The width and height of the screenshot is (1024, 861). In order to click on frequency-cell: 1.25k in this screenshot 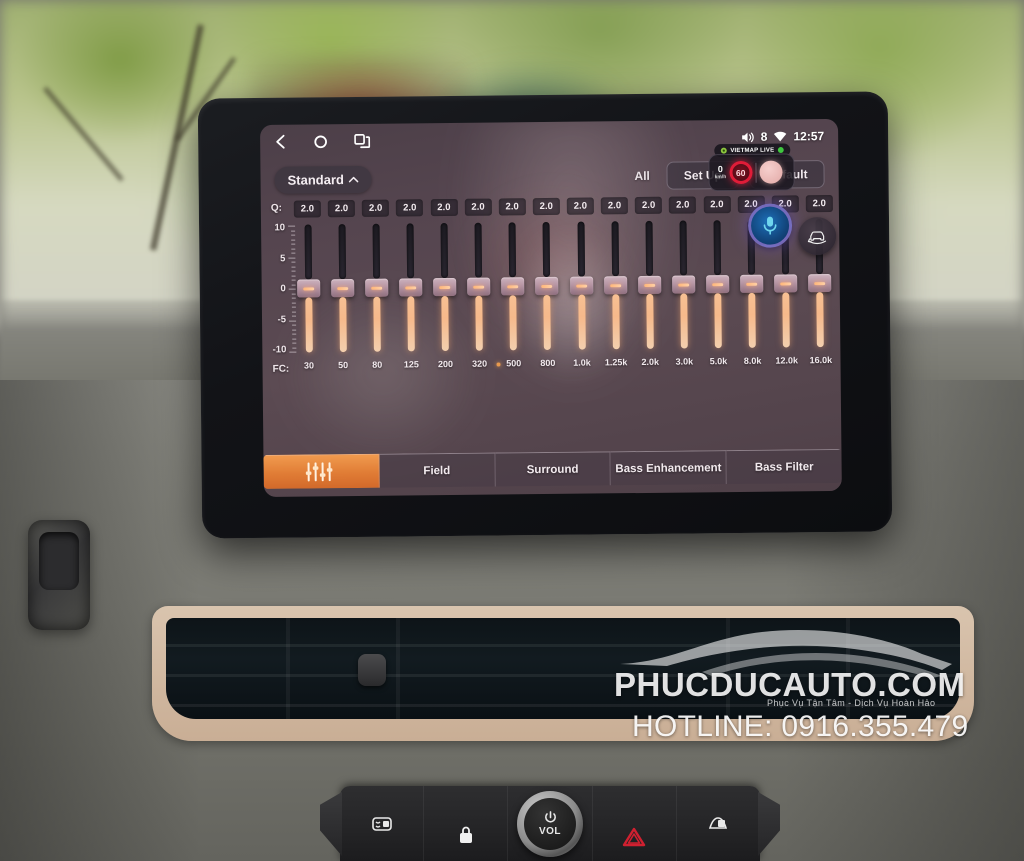, I will do `click(616, 362)`.